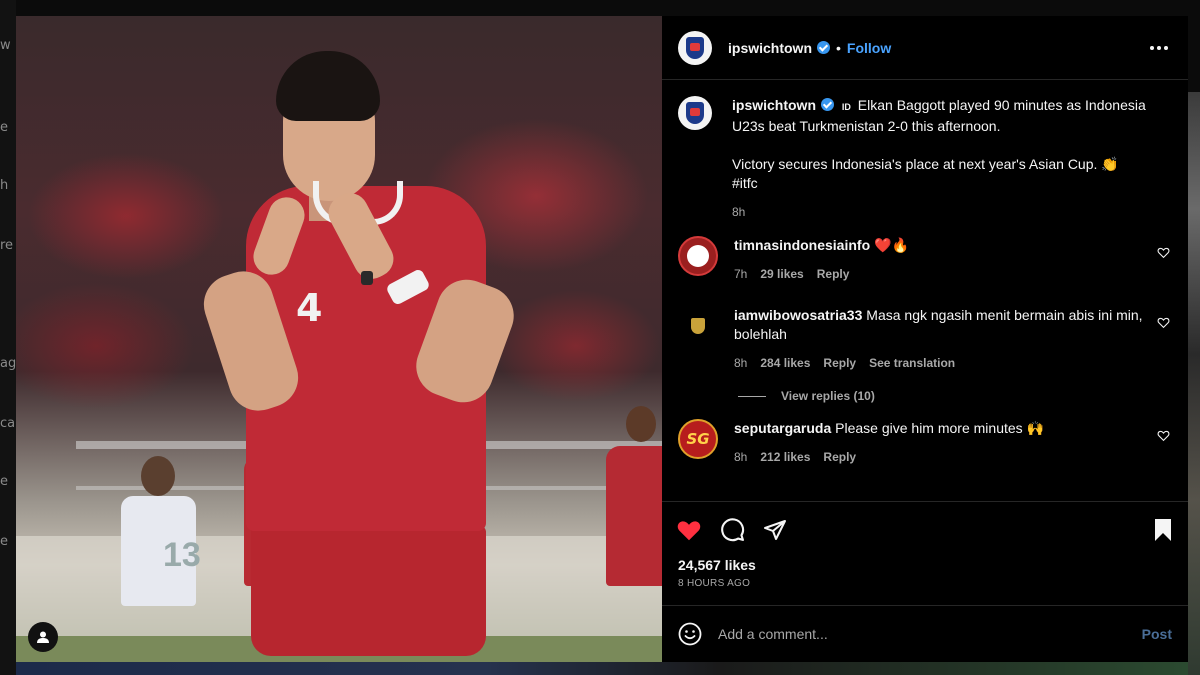 This screenshot has width=1200, height=675. What do you see at coordinates (925, 48) in the screenshot?
I see `post-header: ipswichtown • Follow` at bounding box center [925, 48].